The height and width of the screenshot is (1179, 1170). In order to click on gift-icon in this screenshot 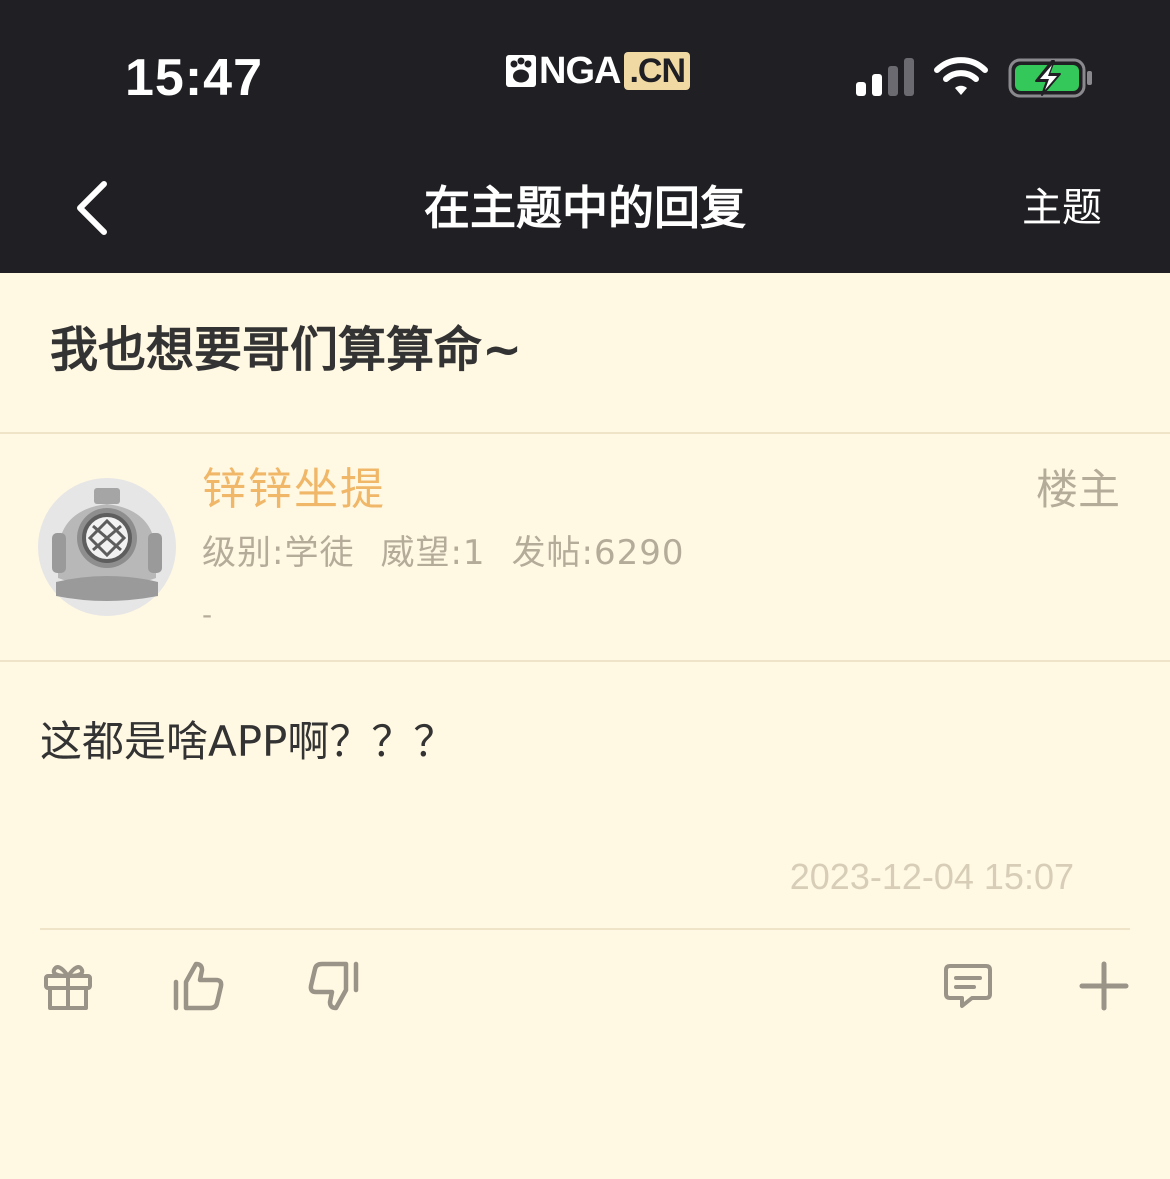, I will do `click(68, 987)`.